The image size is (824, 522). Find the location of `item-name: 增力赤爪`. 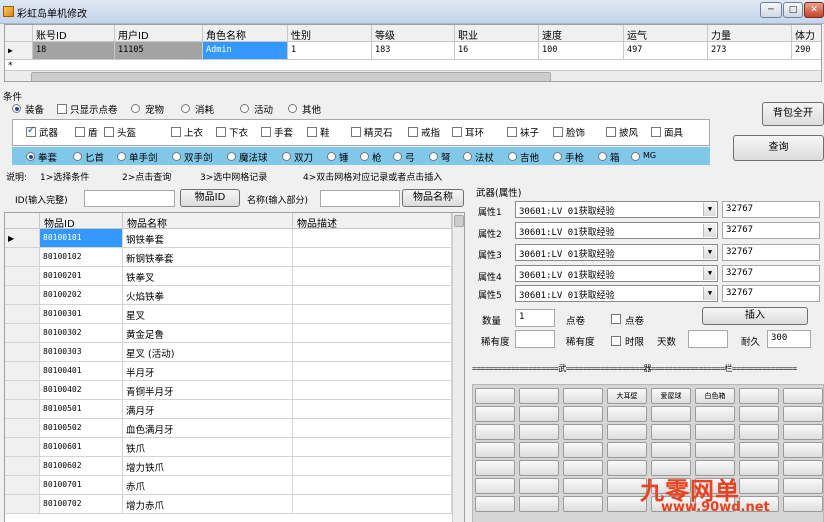

item-name: 增力赤爪 is located at coordinates (208, 504).